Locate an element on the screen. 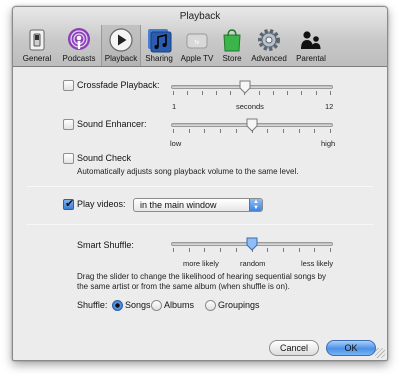 The width and height of the screenshot is (400, 374). crossfade-slider-ticks is located at coordinates (252, 93).